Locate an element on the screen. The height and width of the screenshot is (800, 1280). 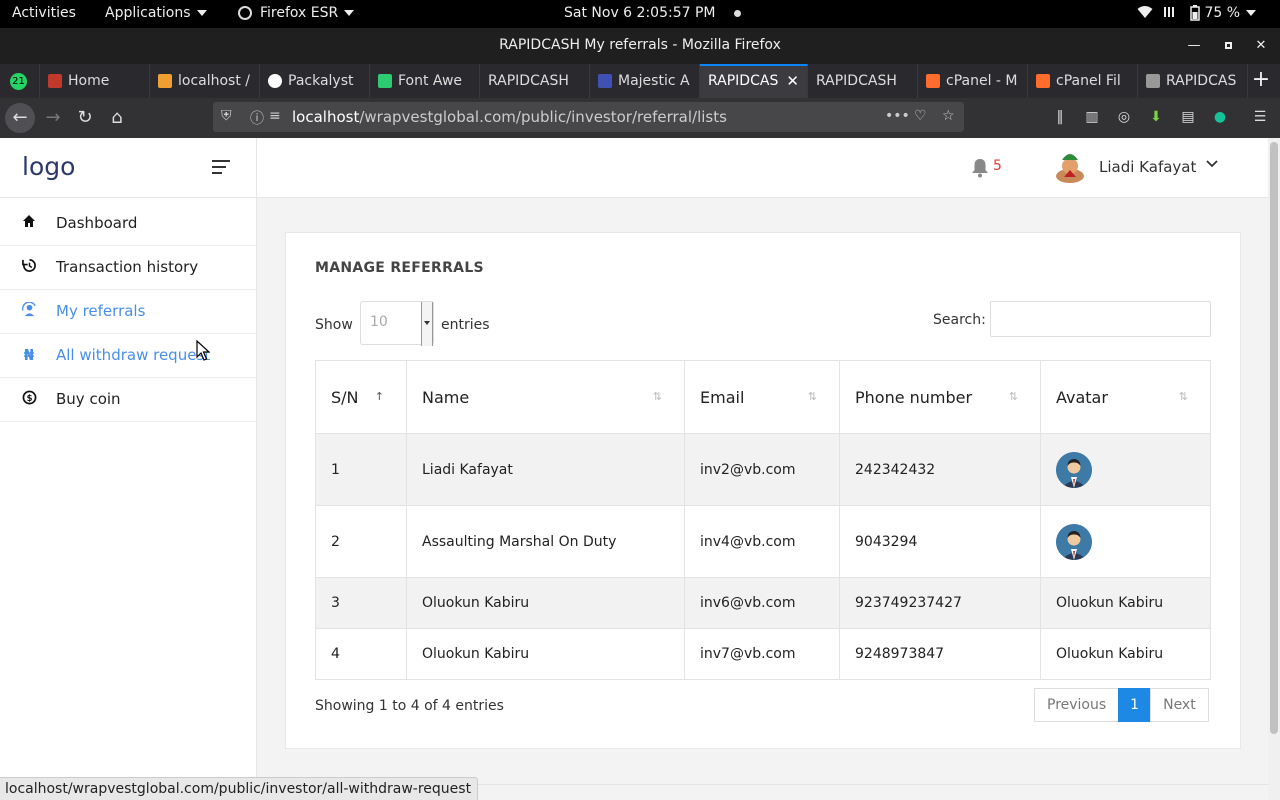
column-header-email: Email ⇅ is located at coordinates (762, 397).